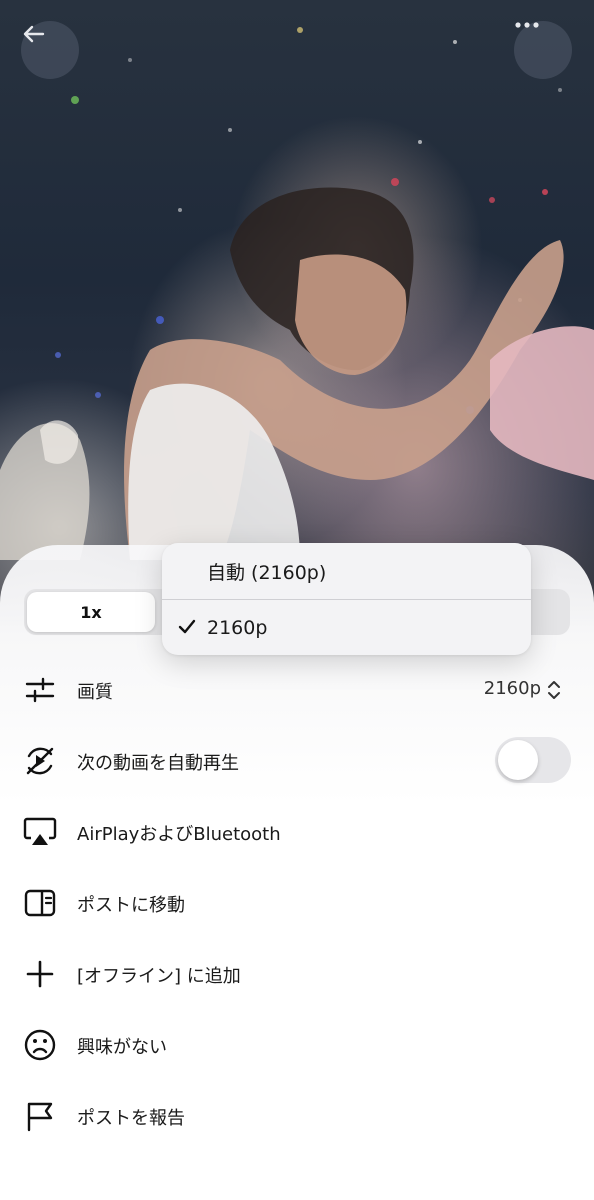 The height and width of the screenshot is (1200, 594). Describe the element at coordinates (297, 689) in the screenshot. I see `quality-row: 画質 2160p` at that location.